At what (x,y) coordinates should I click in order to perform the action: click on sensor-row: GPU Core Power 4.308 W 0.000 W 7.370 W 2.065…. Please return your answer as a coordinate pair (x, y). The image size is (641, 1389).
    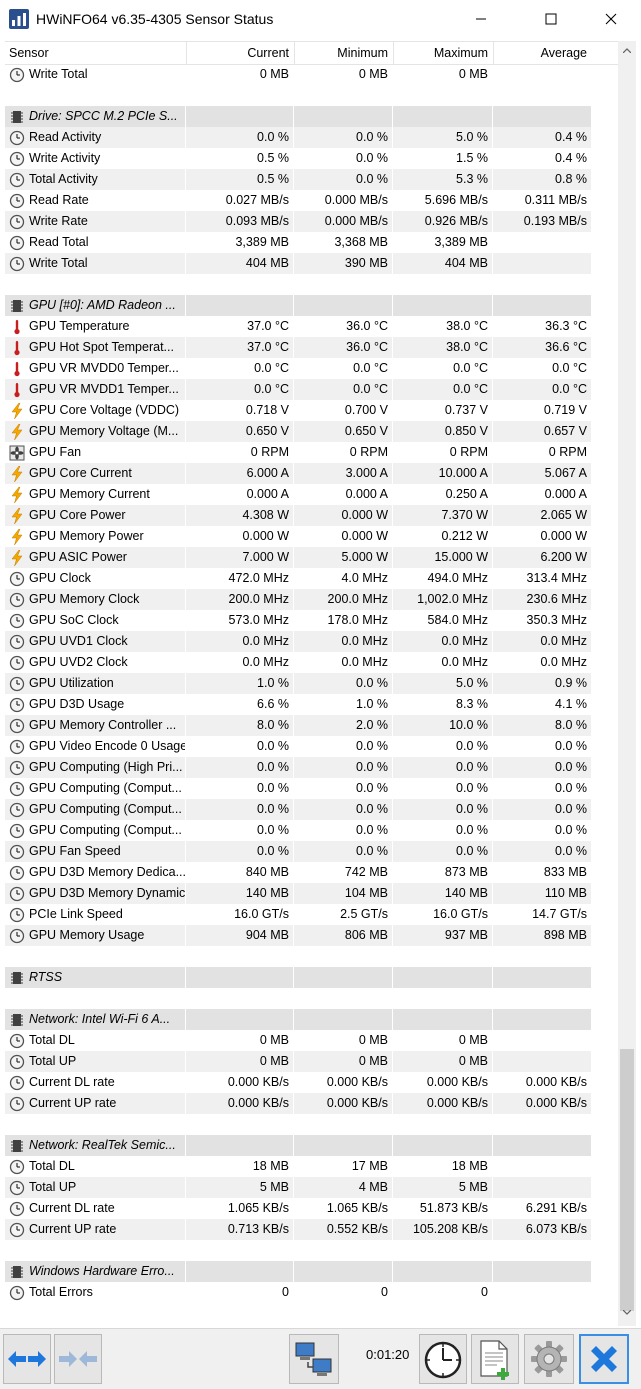
    Looking at the image, I should click on (311, 515).